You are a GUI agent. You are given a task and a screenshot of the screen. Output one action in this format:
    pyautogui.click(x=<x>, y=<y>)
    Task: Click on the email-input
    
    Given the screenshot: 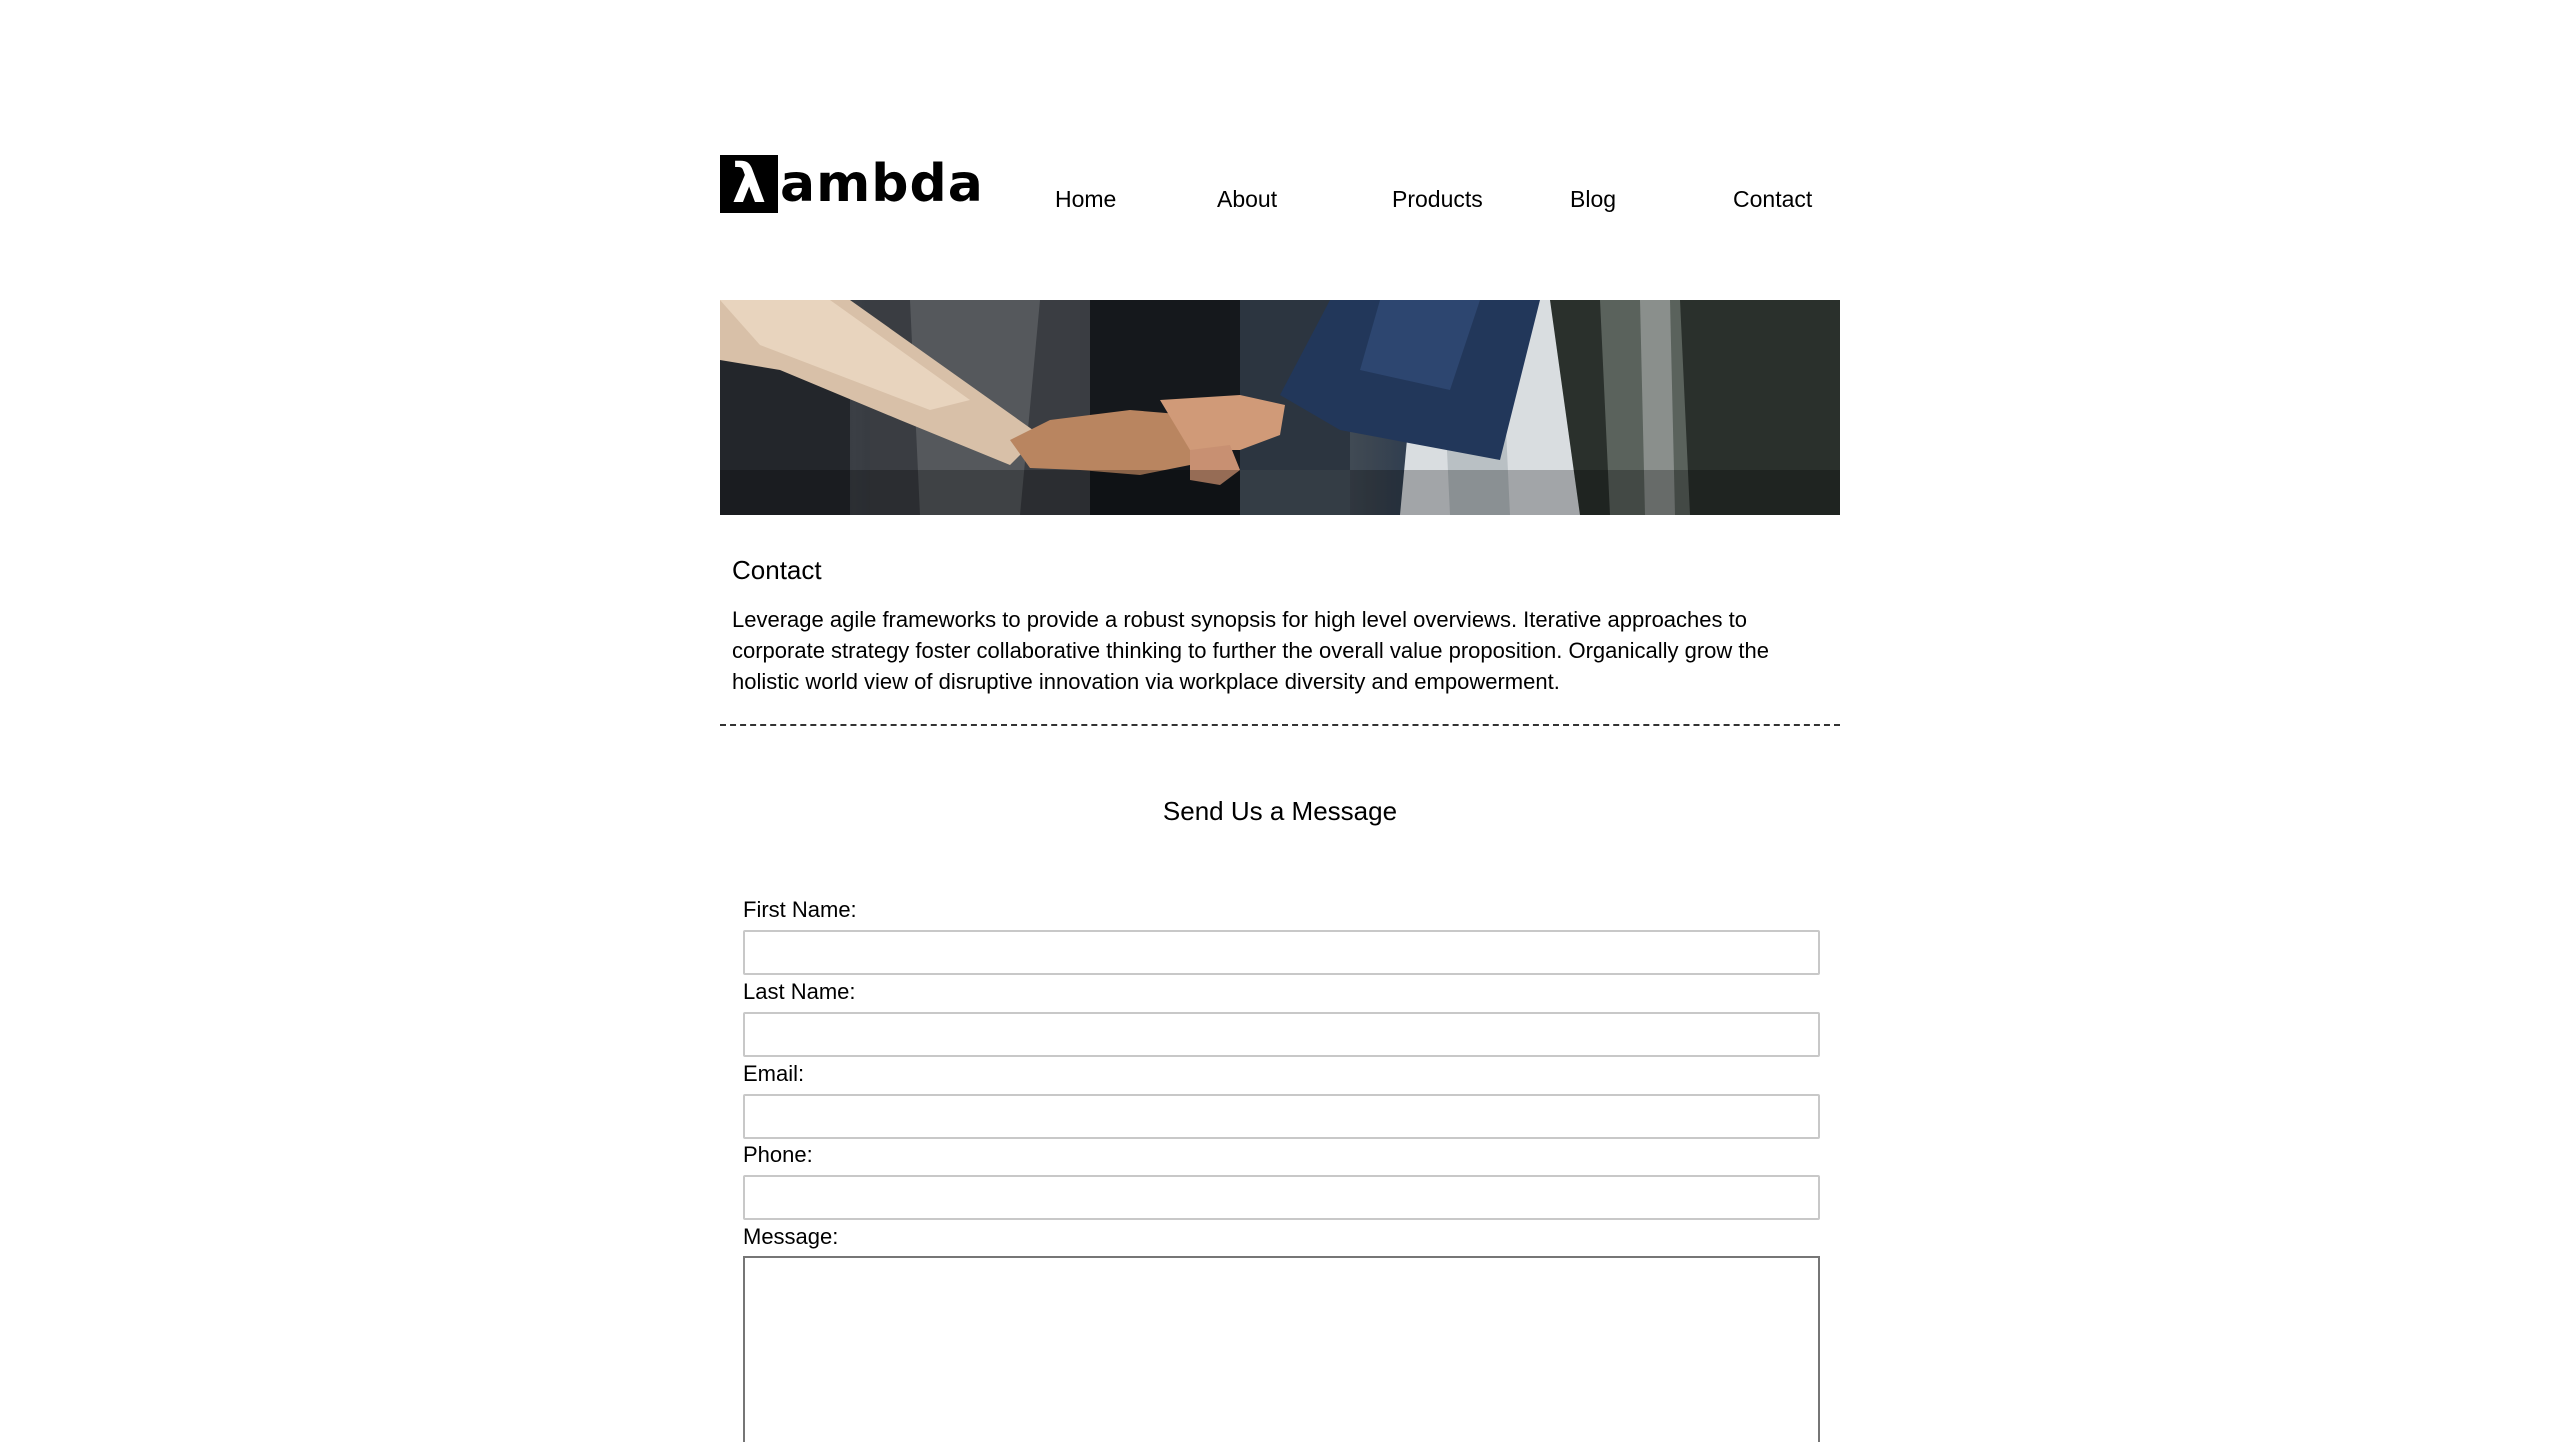 What is the action you would take?
    pyautogui.click(x=1281, y=1116)
    